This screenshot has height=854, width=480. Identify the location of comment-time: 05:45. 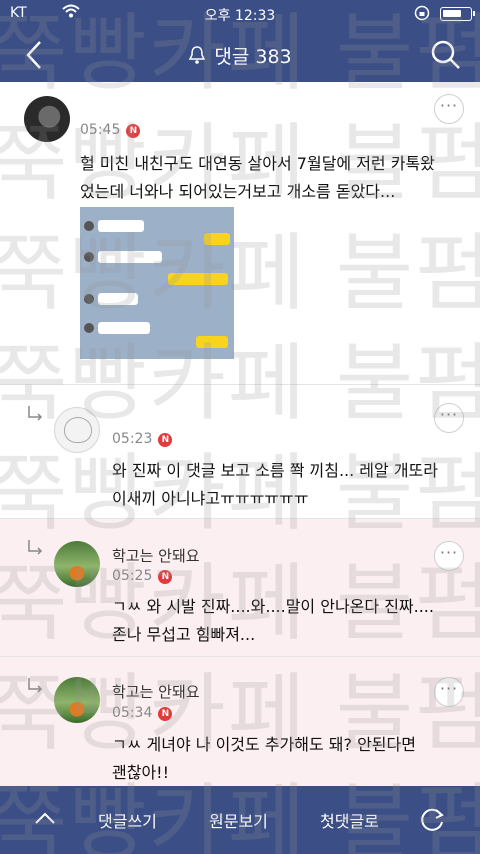
(100, 130).